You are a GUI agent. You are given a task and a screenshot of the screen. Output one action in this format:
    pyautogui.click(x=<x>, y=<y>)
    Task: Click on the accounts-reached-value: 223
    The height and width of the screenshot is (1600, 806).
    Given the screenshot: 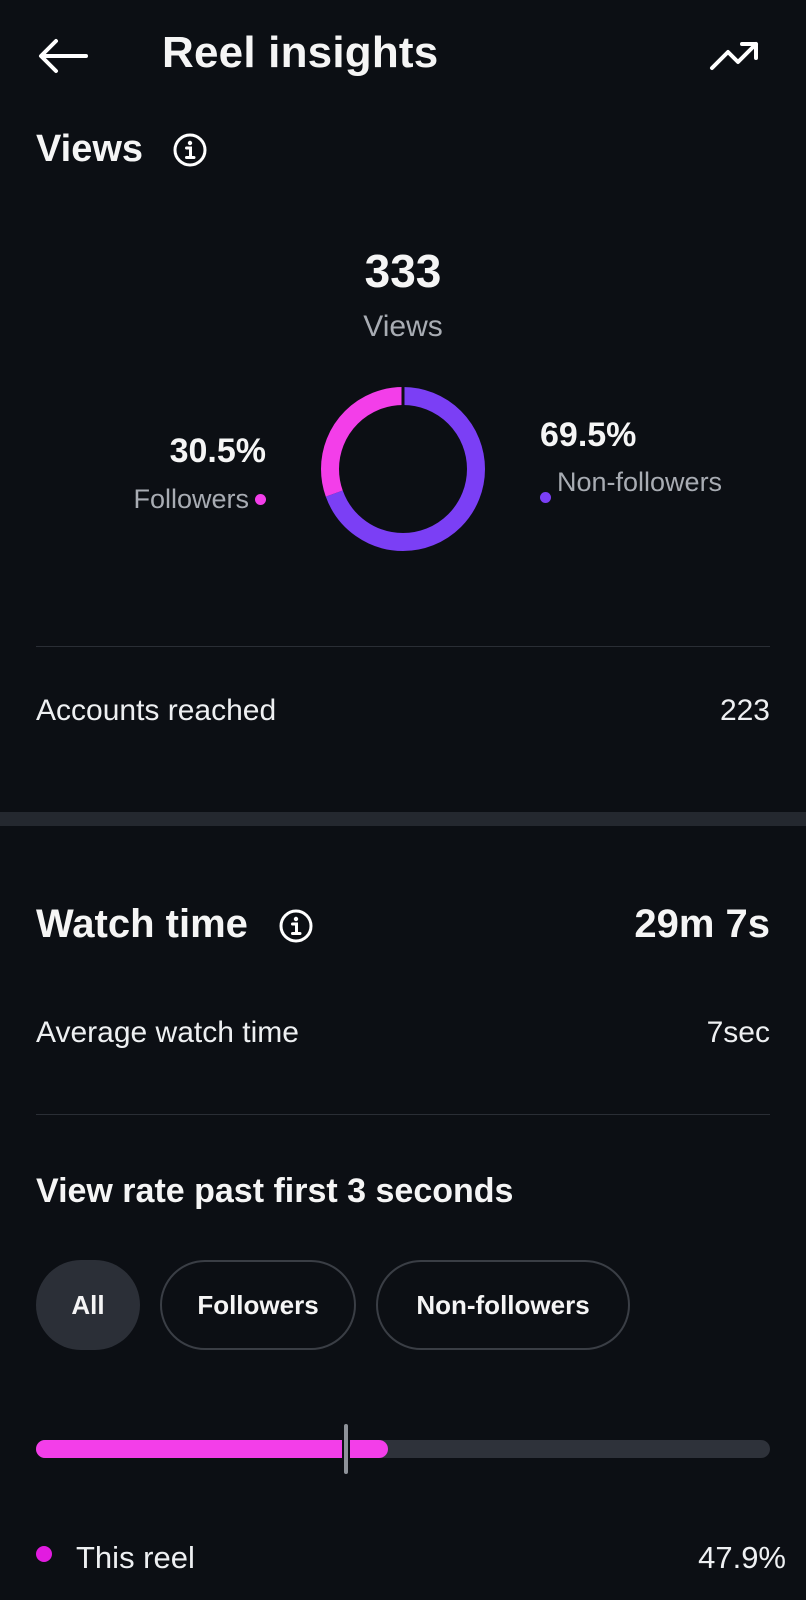 What is the action you would take?
    pyautogui.click(x=744, y=710)
    